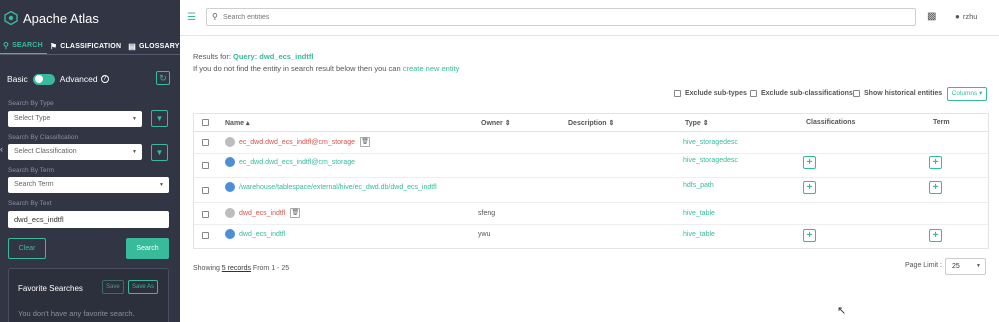  Describe the element at coordinates (134, 152) in the screenshot. I see `chevron-down-icon: ▼` at that location.